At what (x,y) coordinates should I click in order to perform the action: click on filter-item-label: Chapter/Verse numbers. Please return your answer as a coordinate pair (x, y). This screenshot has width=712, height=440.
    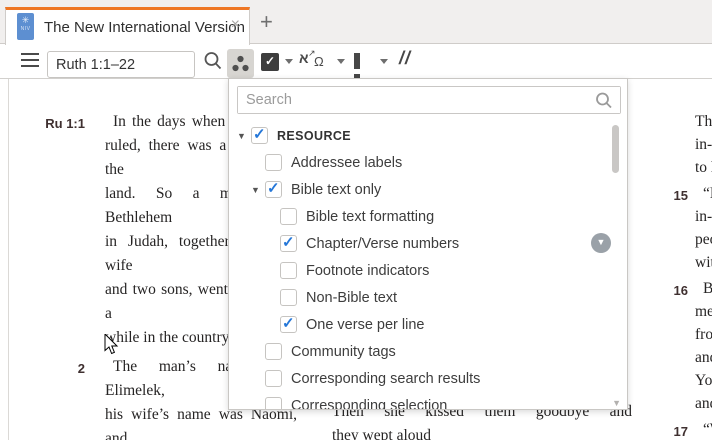
    Looking at the image, I should click on (383, 243).